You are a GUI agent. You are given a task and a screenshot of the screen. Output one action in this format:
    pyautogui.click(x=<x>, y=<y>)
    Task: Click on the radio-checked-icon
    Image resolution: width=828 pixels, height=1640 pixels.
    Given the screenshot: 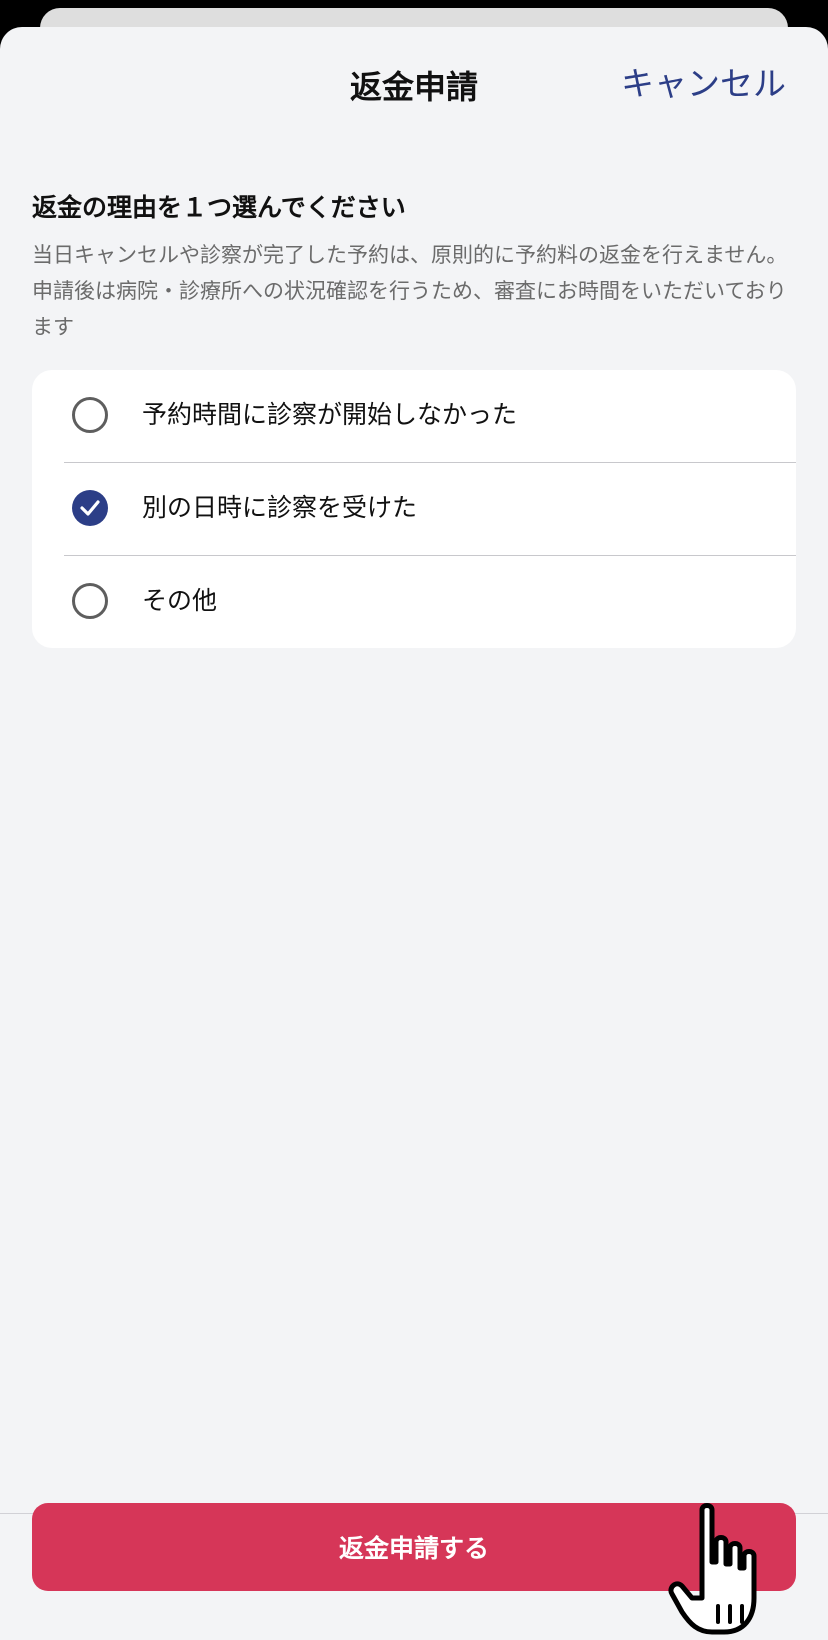 What is the action you would take?
    pyautogui.click(x=90, y=508)
    